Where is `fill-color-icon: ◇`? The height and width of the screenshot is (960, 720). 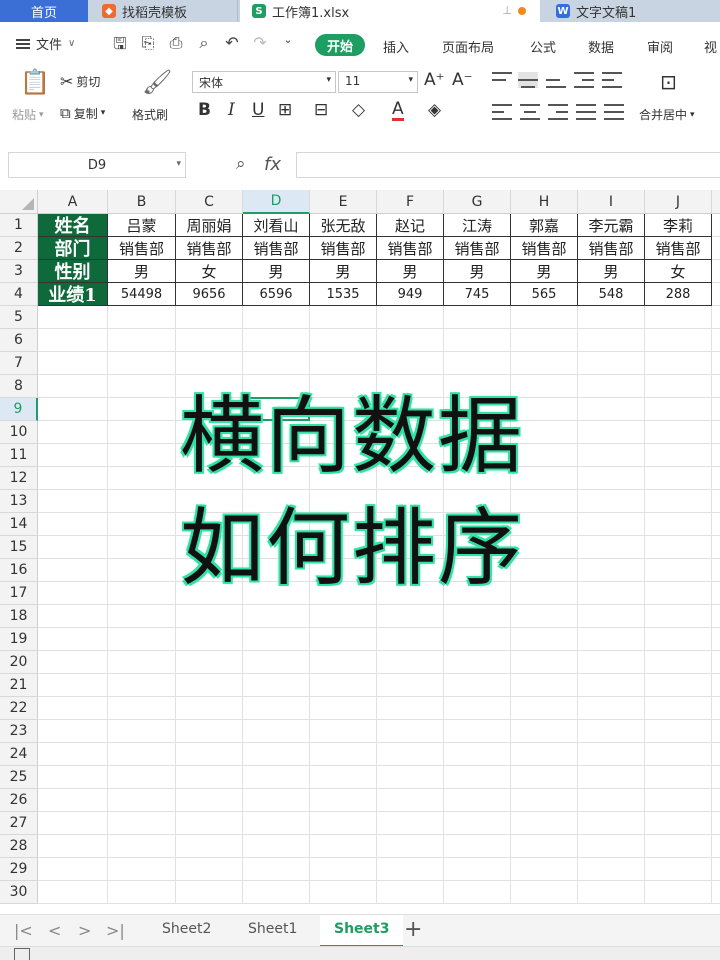
fill-color-icon: ◇ is located at coordinates (358, 110).